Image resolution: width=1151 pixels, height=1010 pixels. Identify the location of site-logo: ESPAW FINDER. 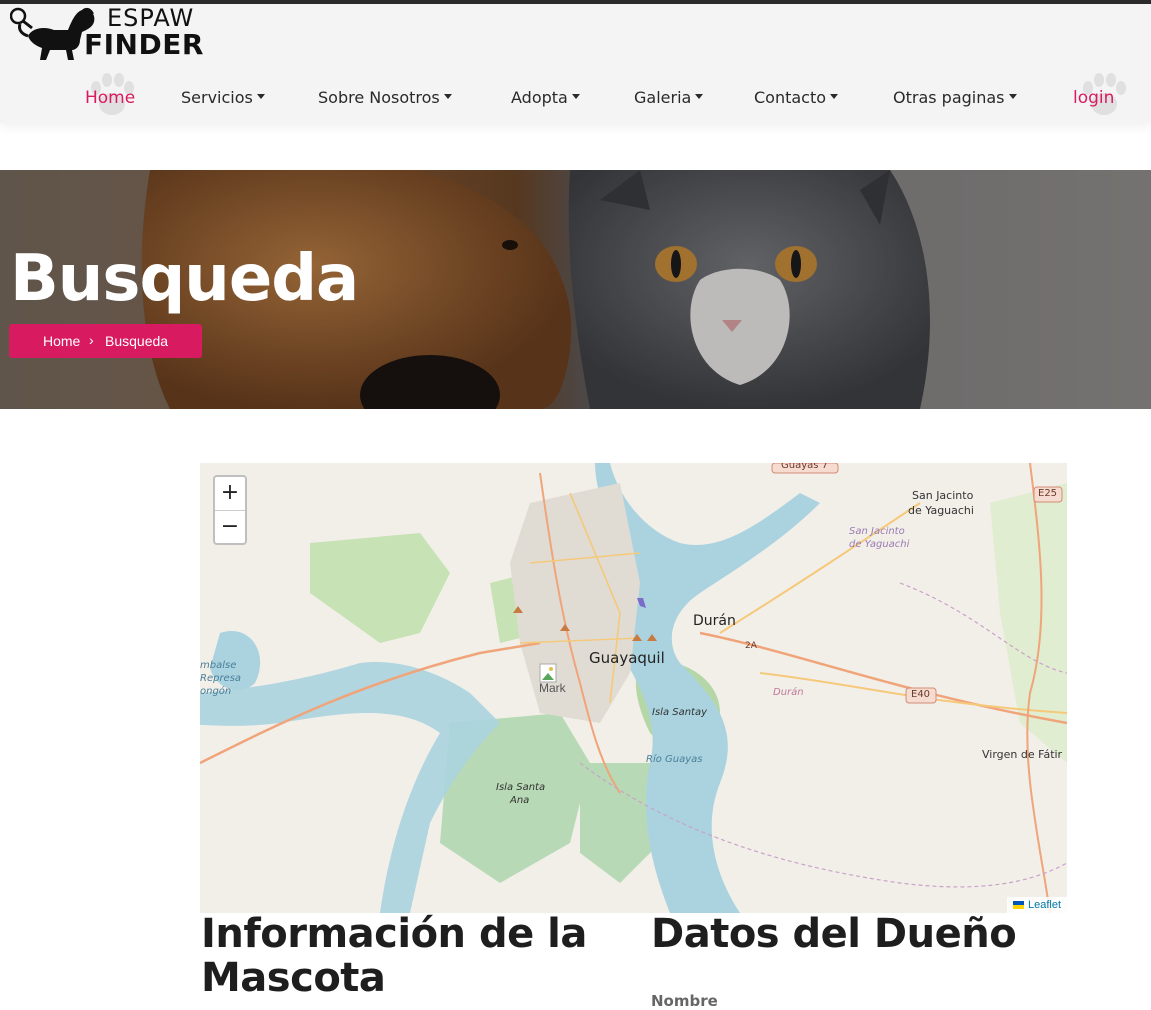
(110, 35).